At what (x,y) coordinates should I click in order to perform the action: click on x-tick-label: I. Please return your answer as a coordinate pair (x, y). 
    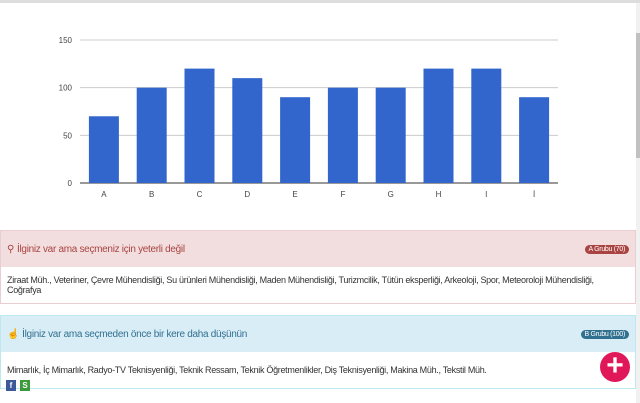
    Looking at the image, I should click on (486, 194).